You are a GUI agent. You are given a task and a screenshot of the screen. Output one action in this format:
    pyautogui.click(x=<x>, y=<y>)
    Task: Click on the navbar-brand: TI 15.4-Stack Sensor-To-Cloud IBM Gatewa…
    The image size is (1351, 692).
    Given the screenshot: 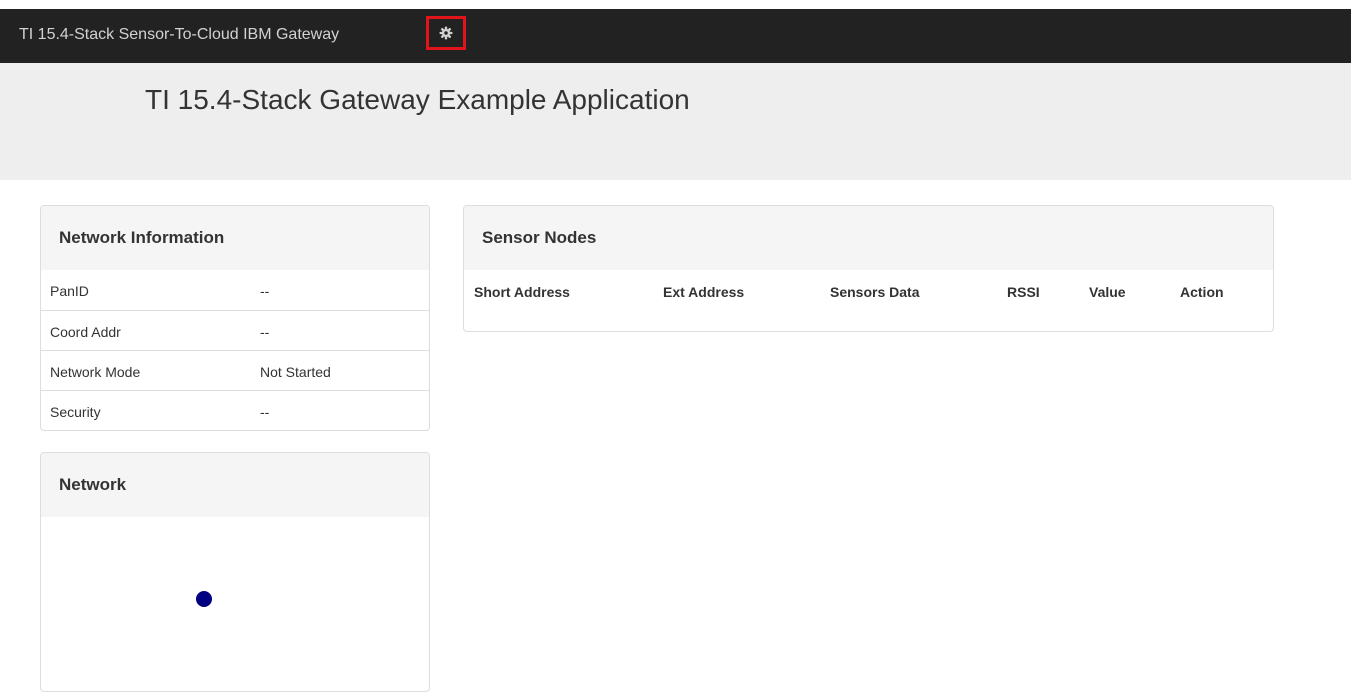 What is the action you would take?
    pyautogui.click(x=179, y=35)
    